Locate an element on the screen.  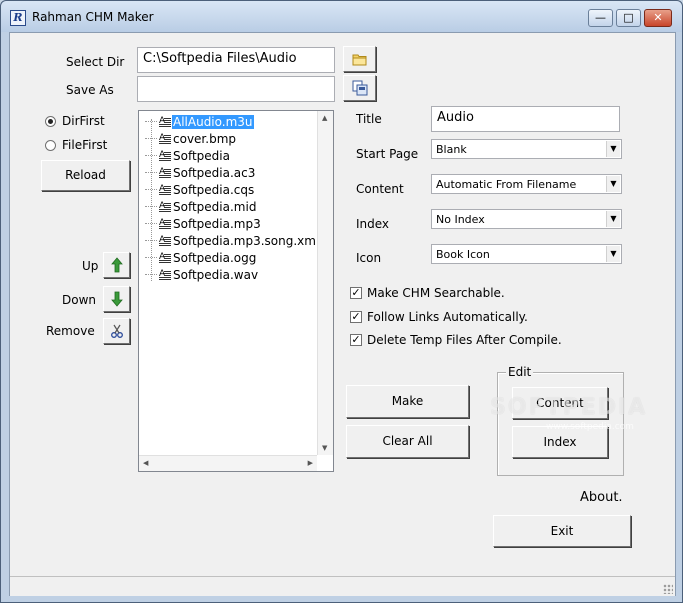
clear-all-button-label: Clear All is located at coordinates (407, 441).